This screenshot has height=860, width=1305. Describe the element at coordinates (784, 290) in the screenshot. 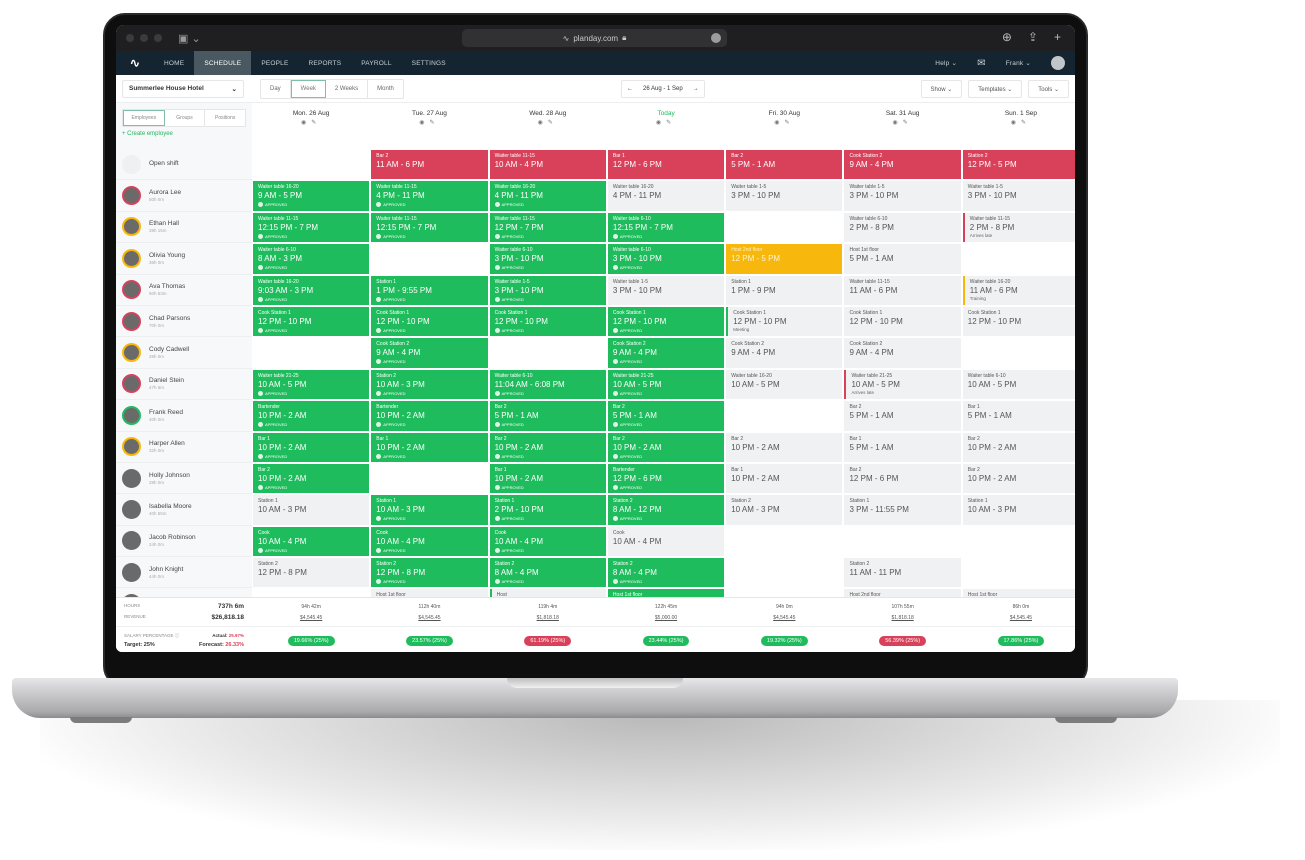

I see `schedule-cell: Station 11 PM - 9 PM` at that location.